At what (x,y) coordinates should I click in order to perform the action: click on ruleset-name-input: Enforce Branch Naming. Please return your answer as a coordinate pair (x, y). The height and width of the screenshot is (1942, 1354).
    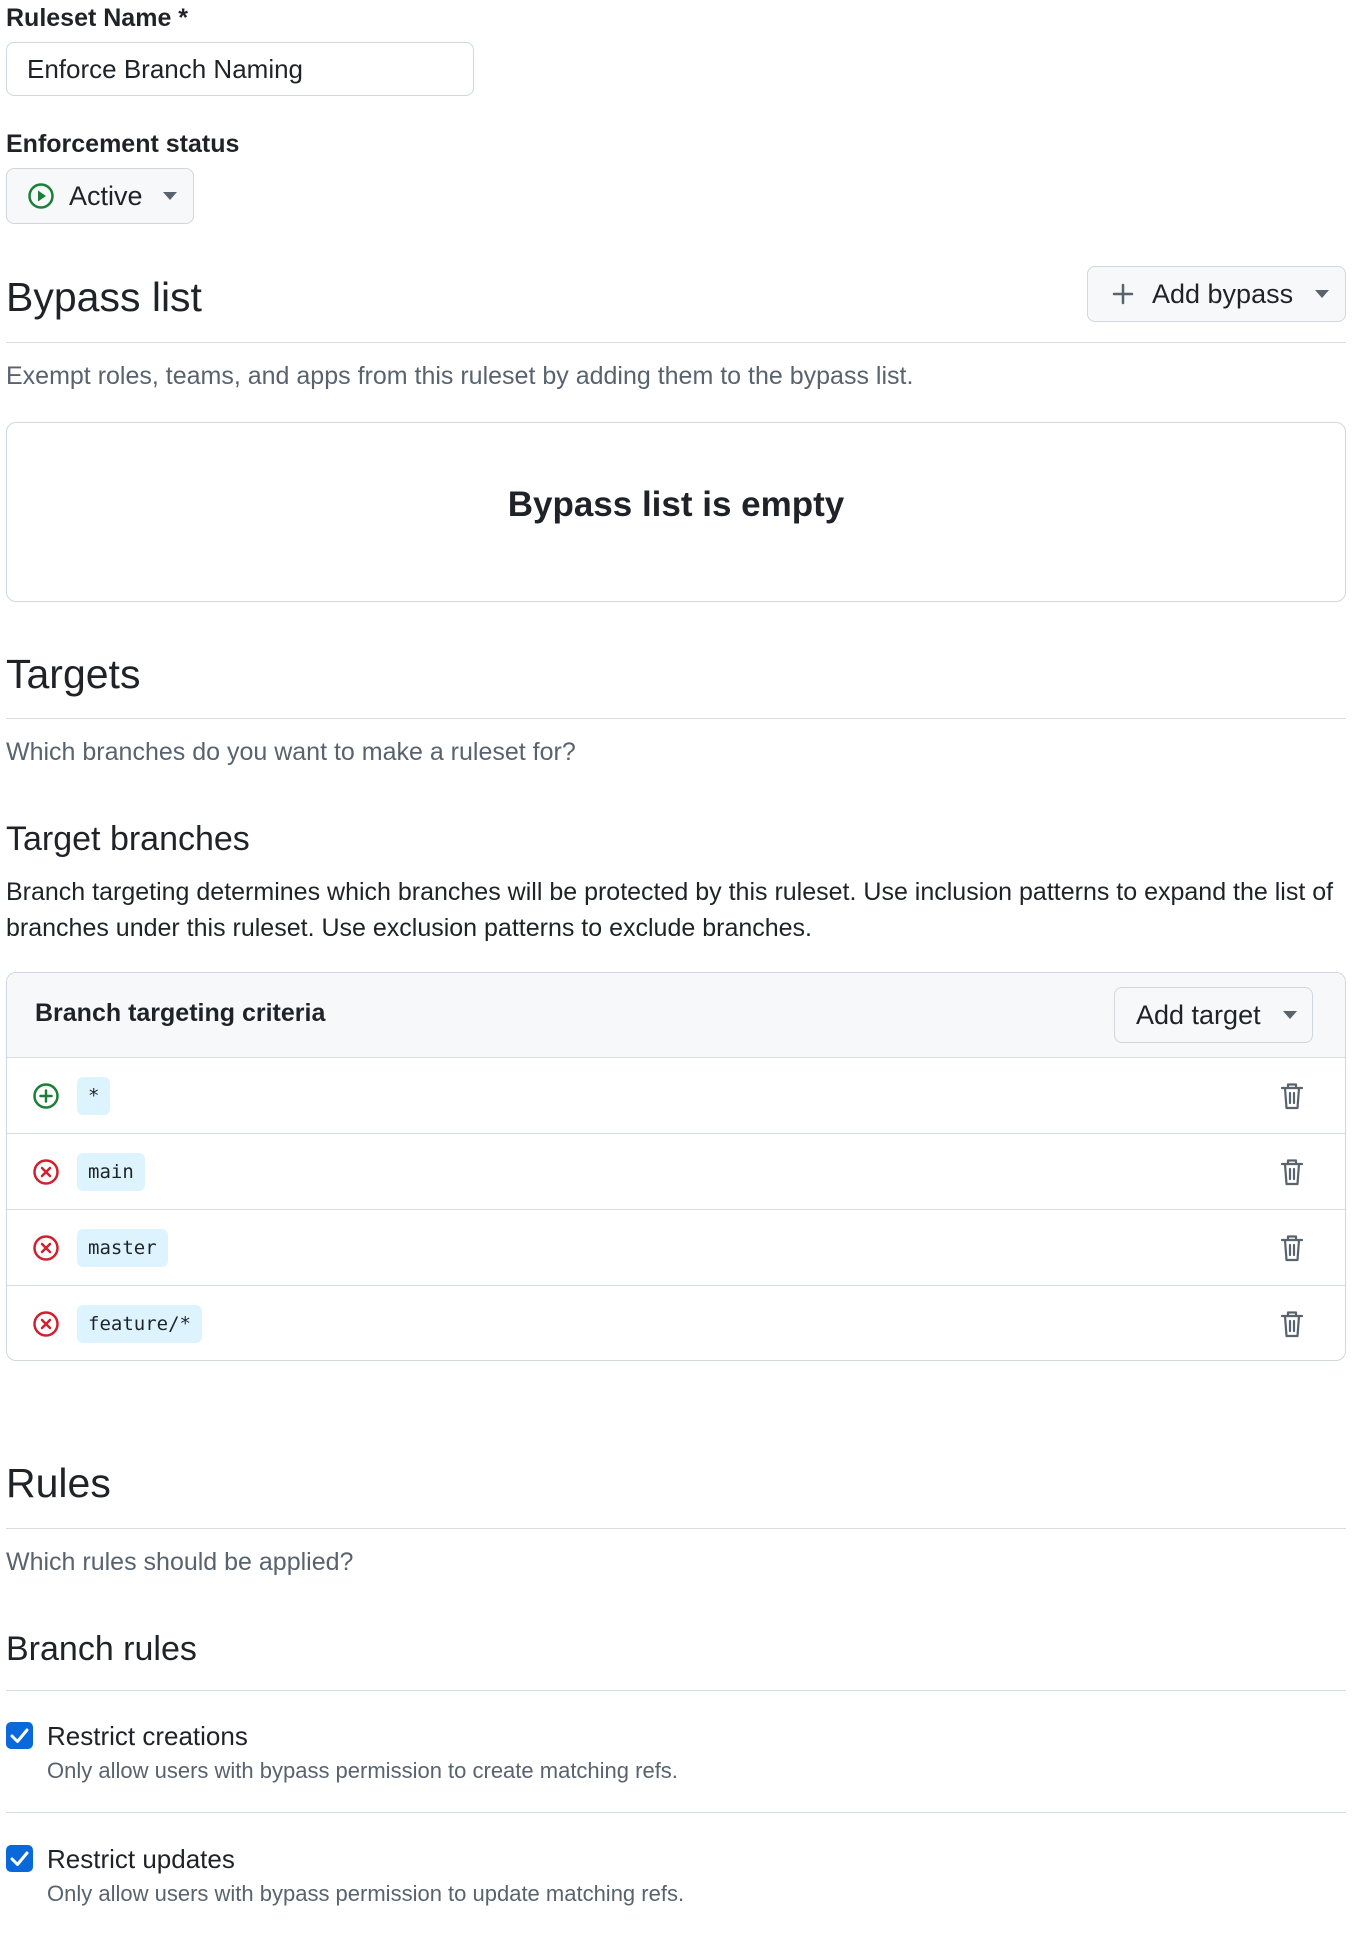
    Looking at the image, I should click on (240, 69).